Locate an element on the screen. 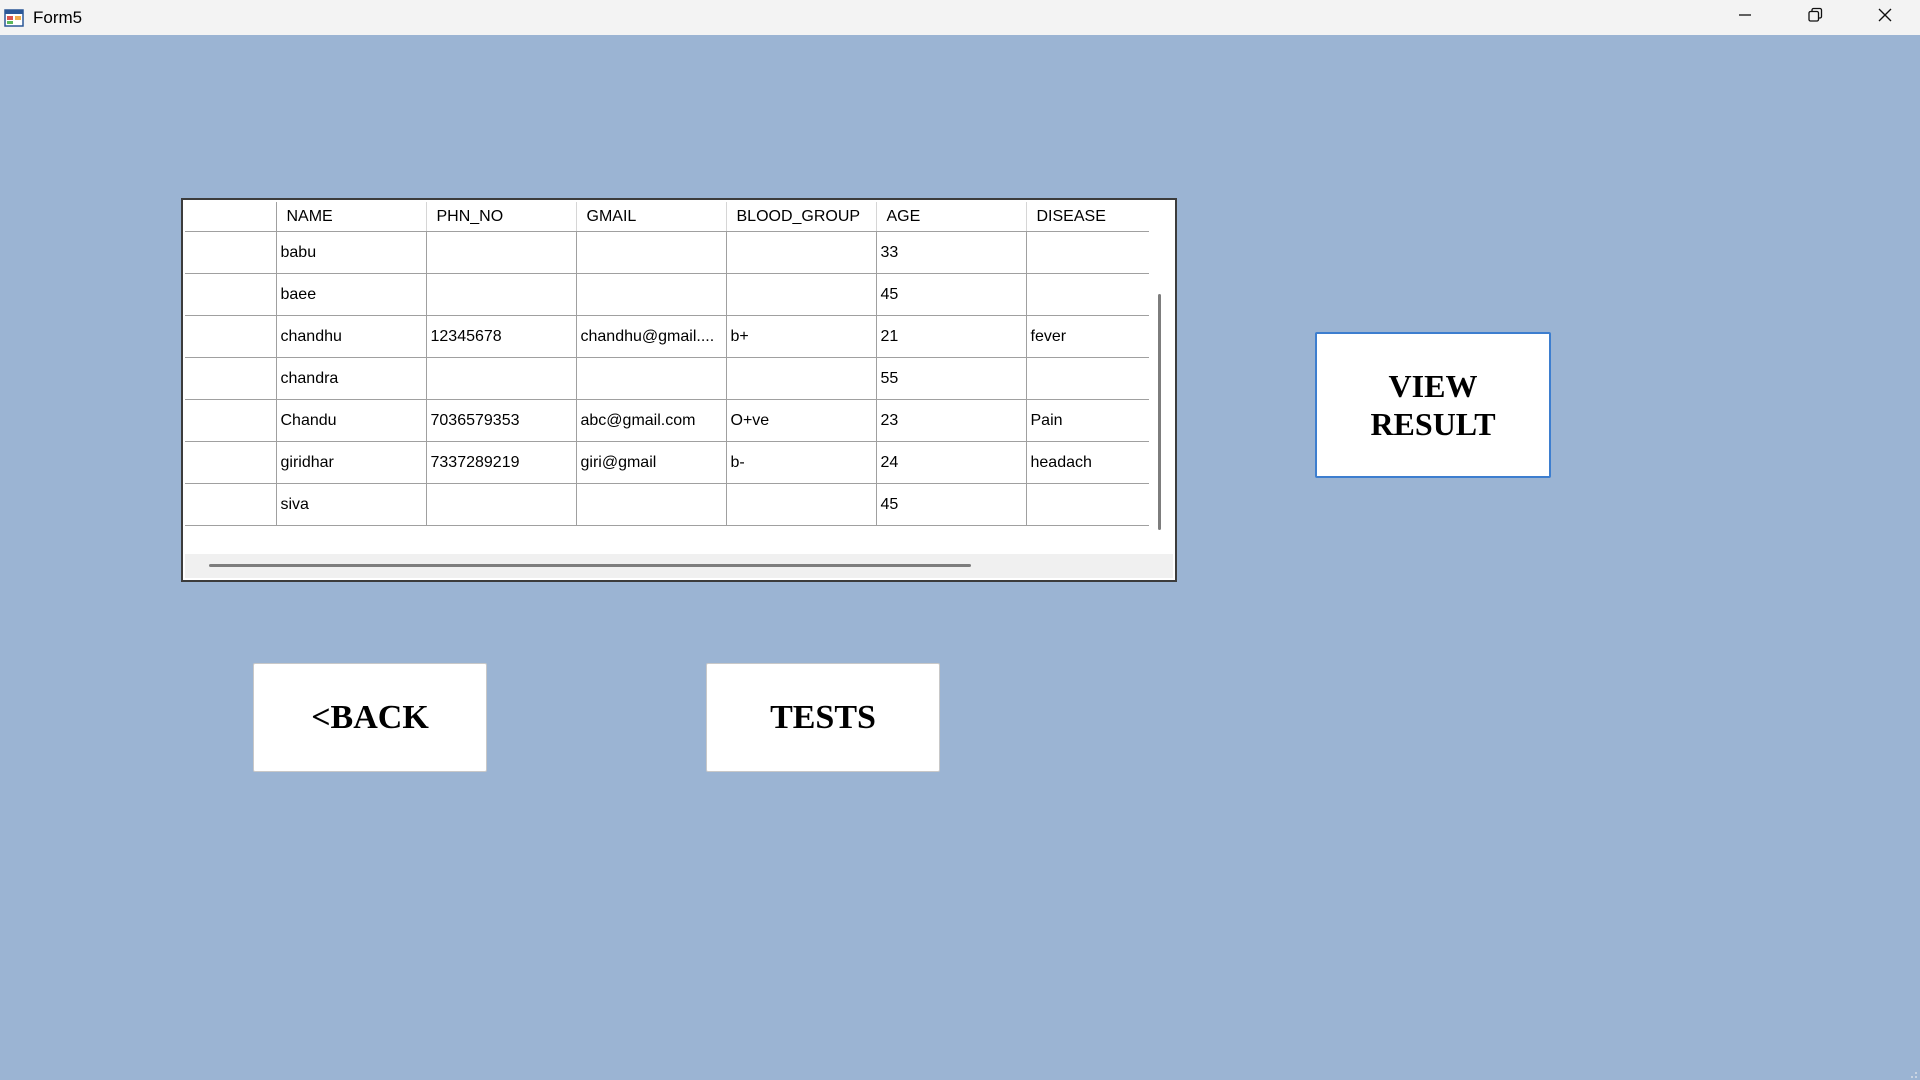  cell-age: 33 is located at coordinates (951, 252).